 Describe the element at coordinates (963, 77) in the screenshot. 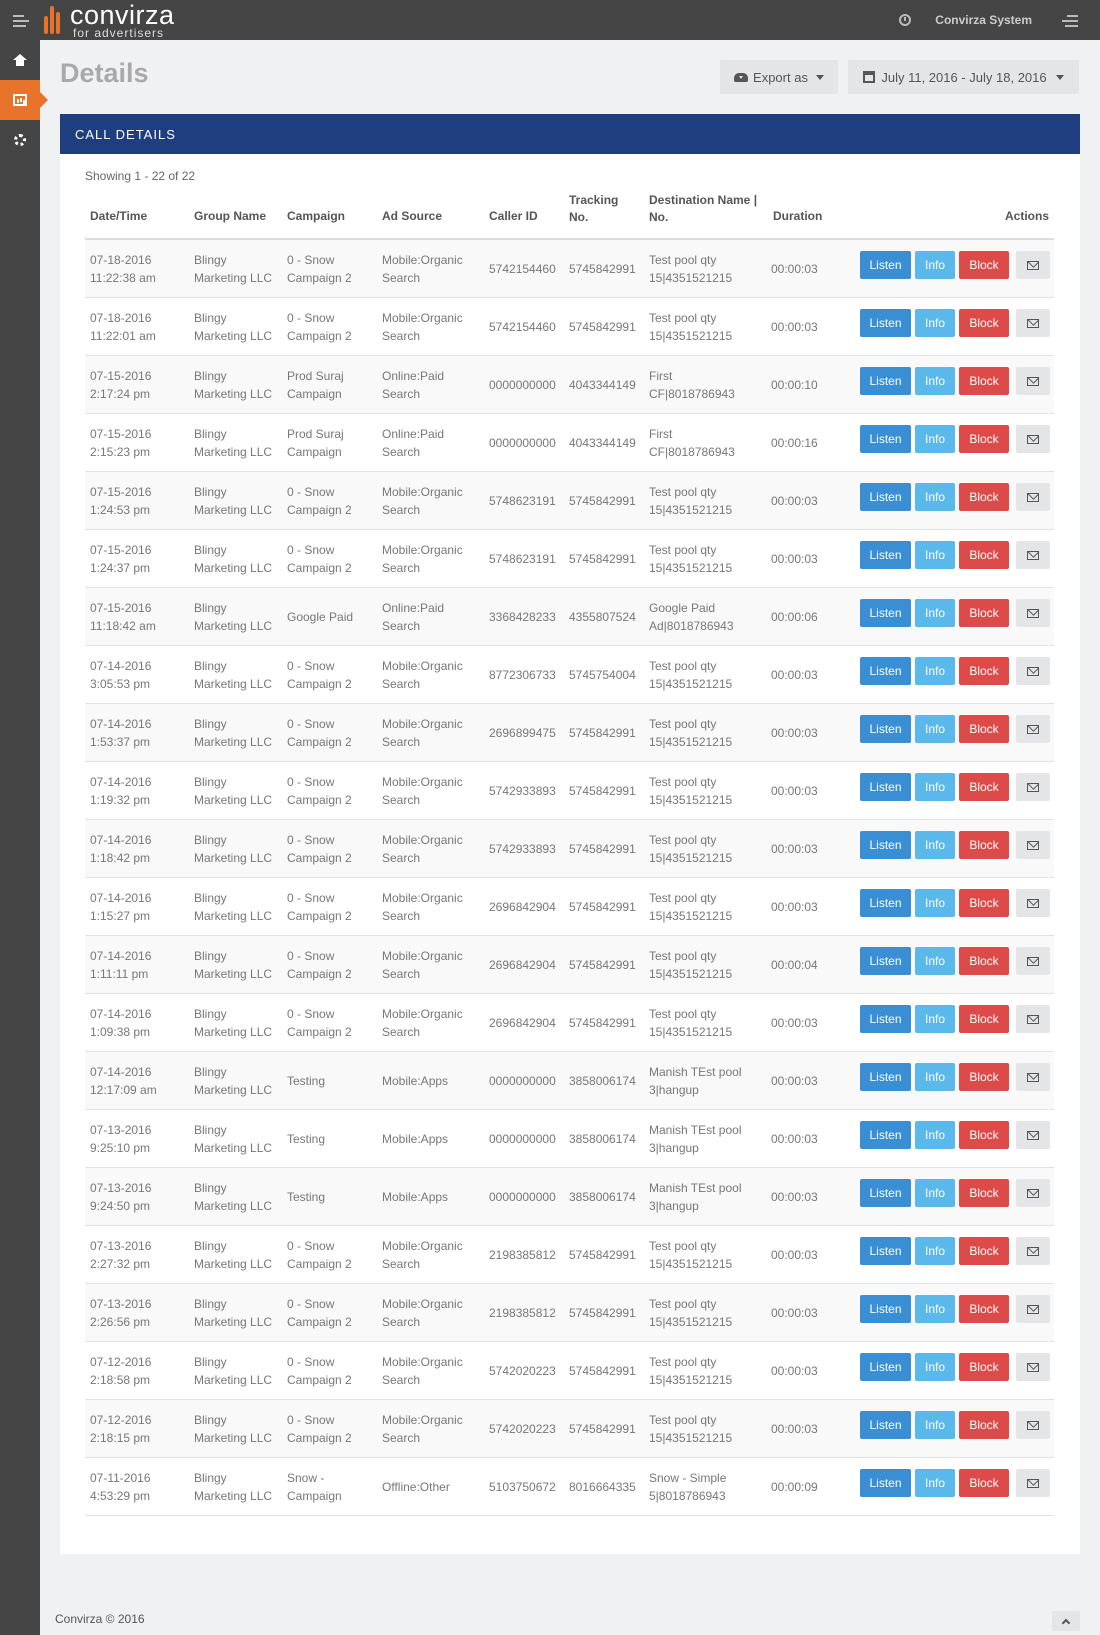

I see `date-range-picker: July 11, 2016 - July 18, 2016` at that location.